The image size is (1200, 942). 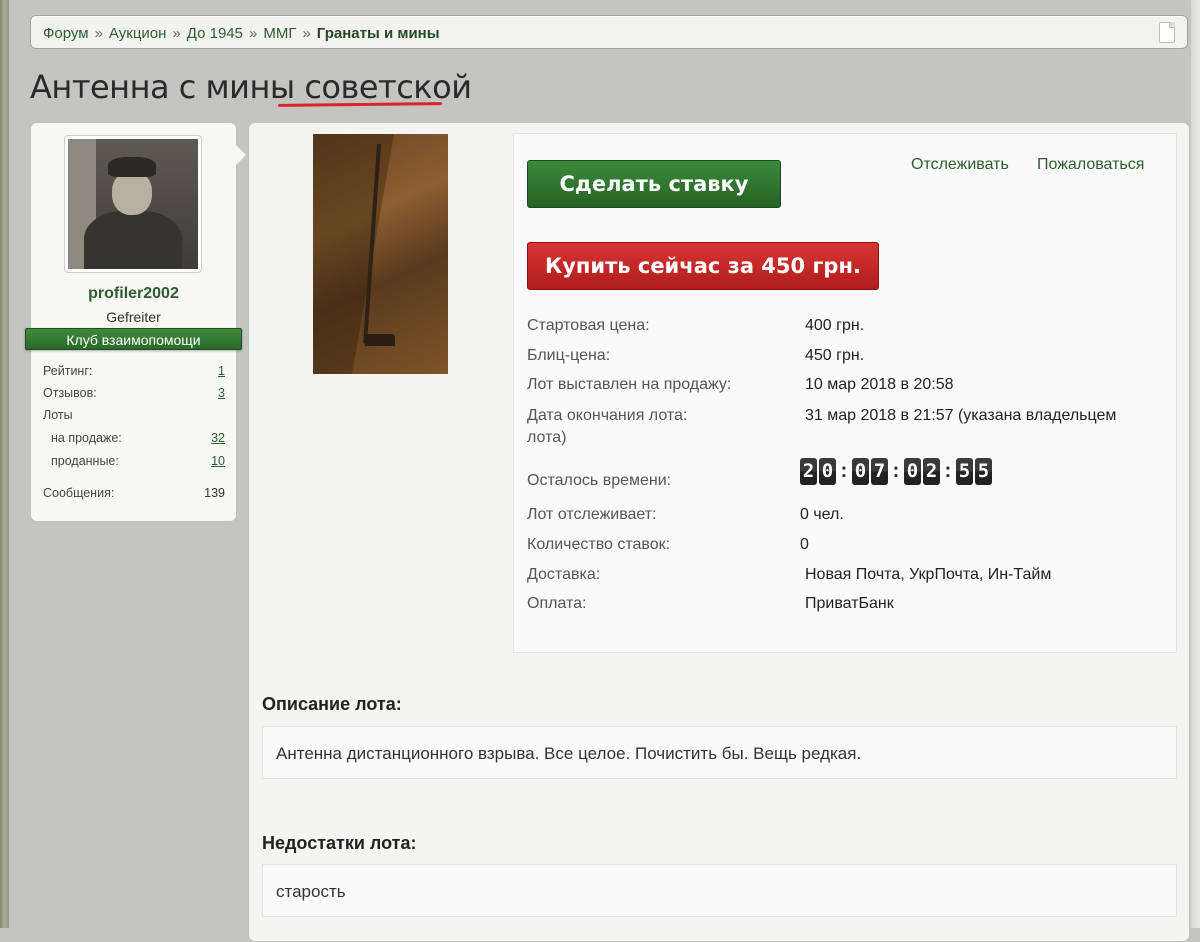 I want to click on end-date-value-suffix: лота), so click(x=547, y=437).